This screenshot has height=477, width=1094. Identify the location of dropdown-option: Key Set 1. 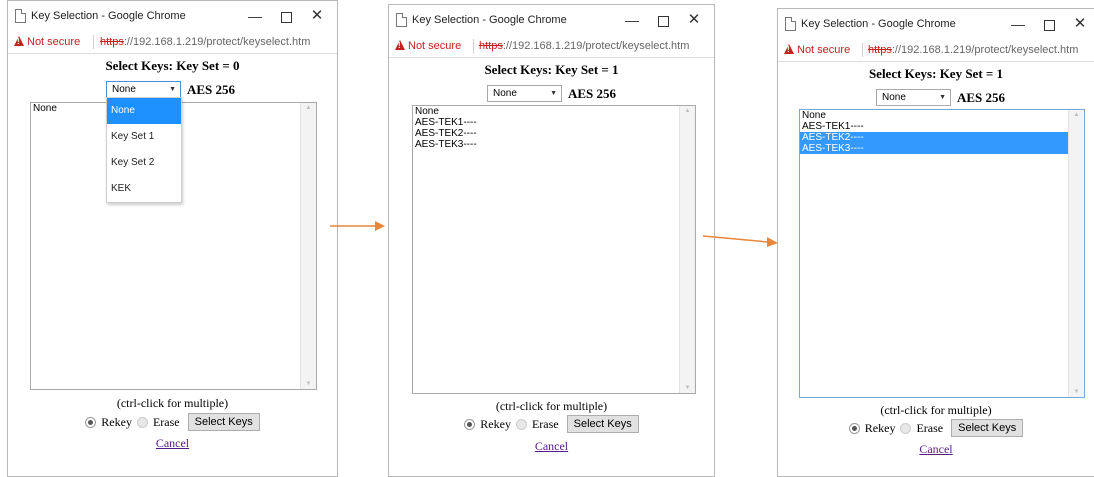
(144, 137).